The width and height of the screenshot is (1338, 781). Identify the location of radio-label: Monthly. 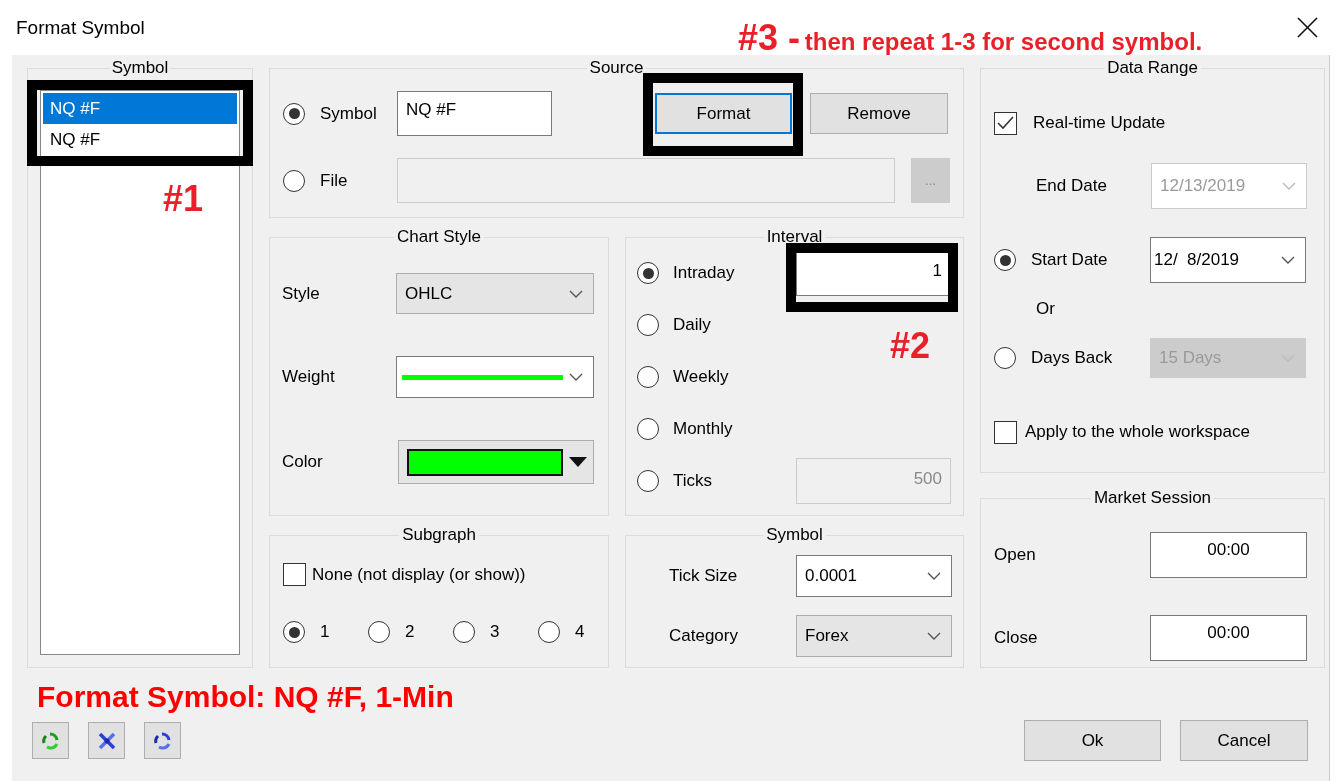
(703, 429).